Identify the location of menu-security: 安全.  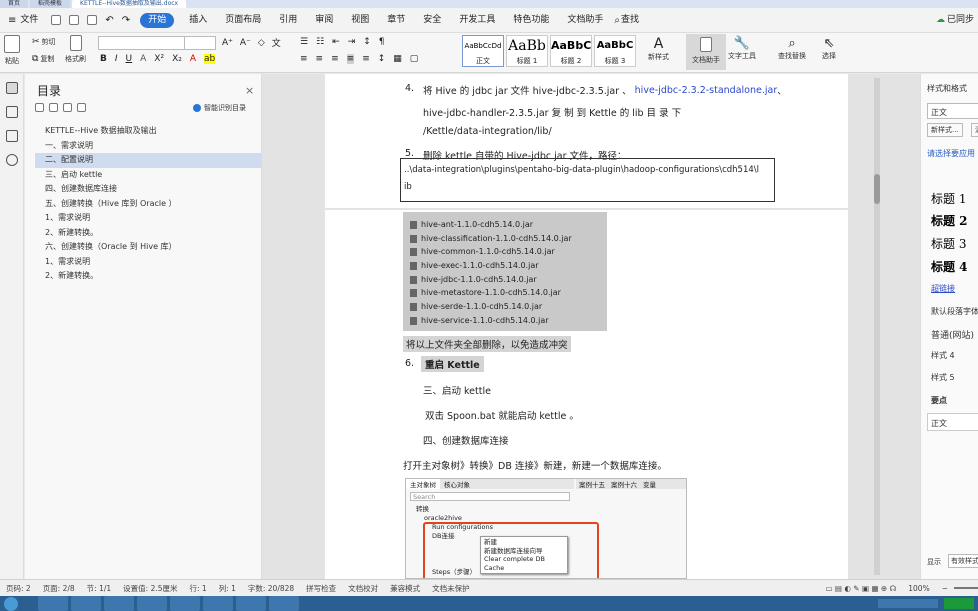
(432, 20).